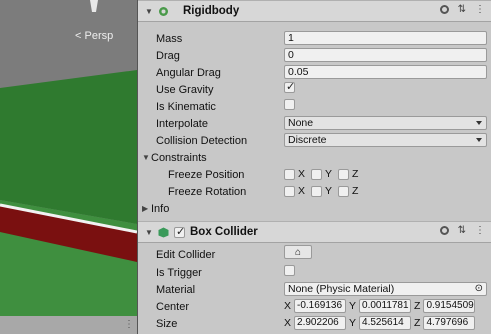 The height and width of the screenshot is (334, 491). I want to click on use-gravity-checkbox, so click(289, 86).